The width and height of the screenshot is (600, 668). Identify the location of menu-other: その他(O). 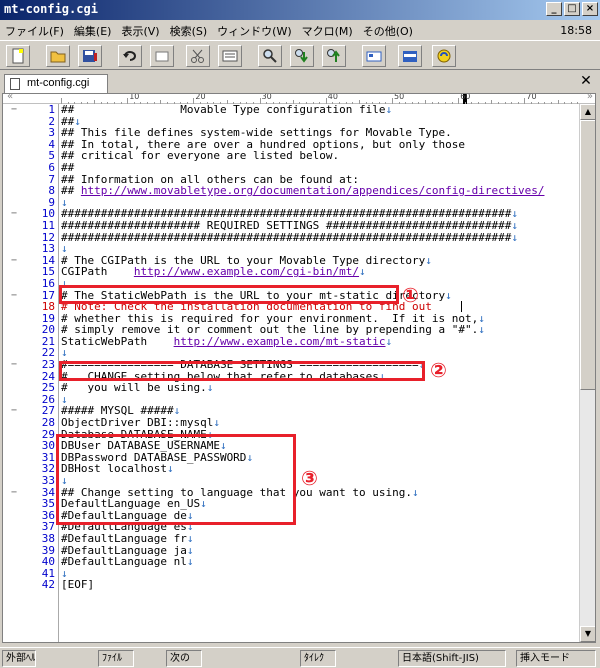
(388, 29).